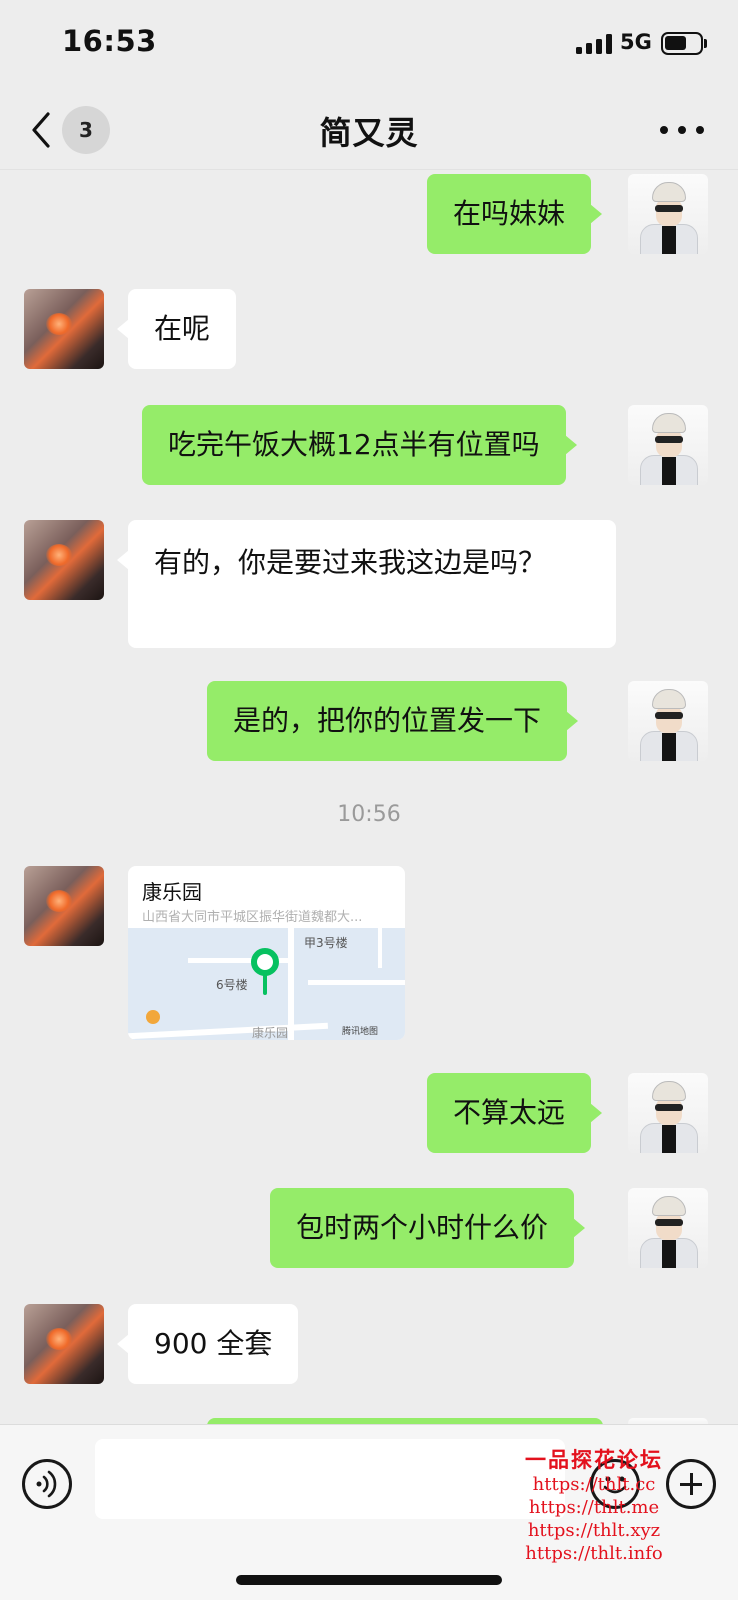 The image size is (738, 1600). I want to click on map-preview: 甲3号楼 6号楼 康乐园 腾讯地图, so click(266, 984).